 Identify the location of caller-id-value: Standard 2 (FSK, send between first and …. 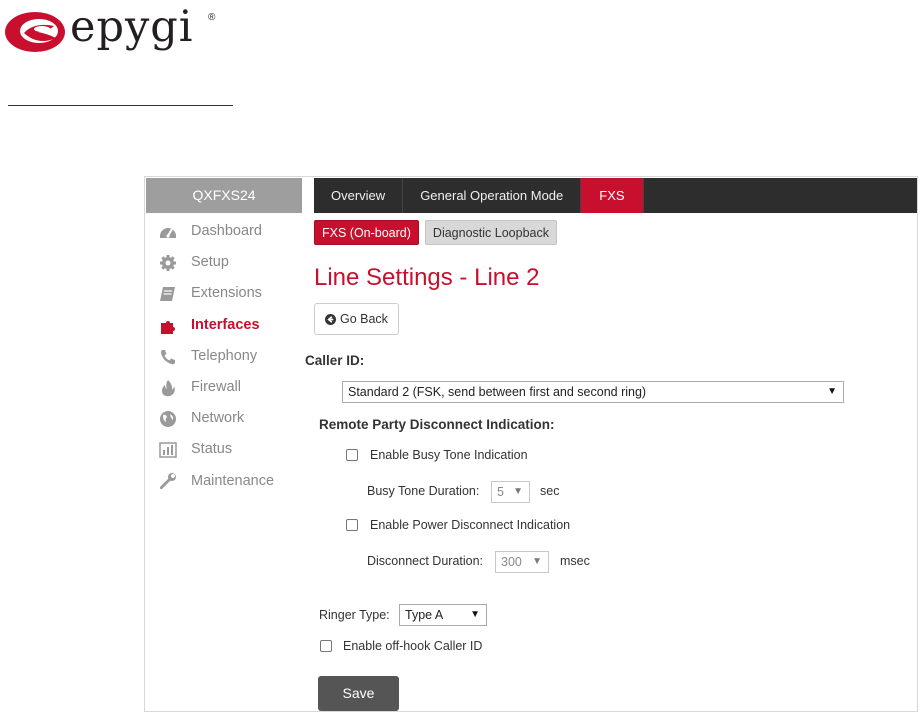
(497, 392).